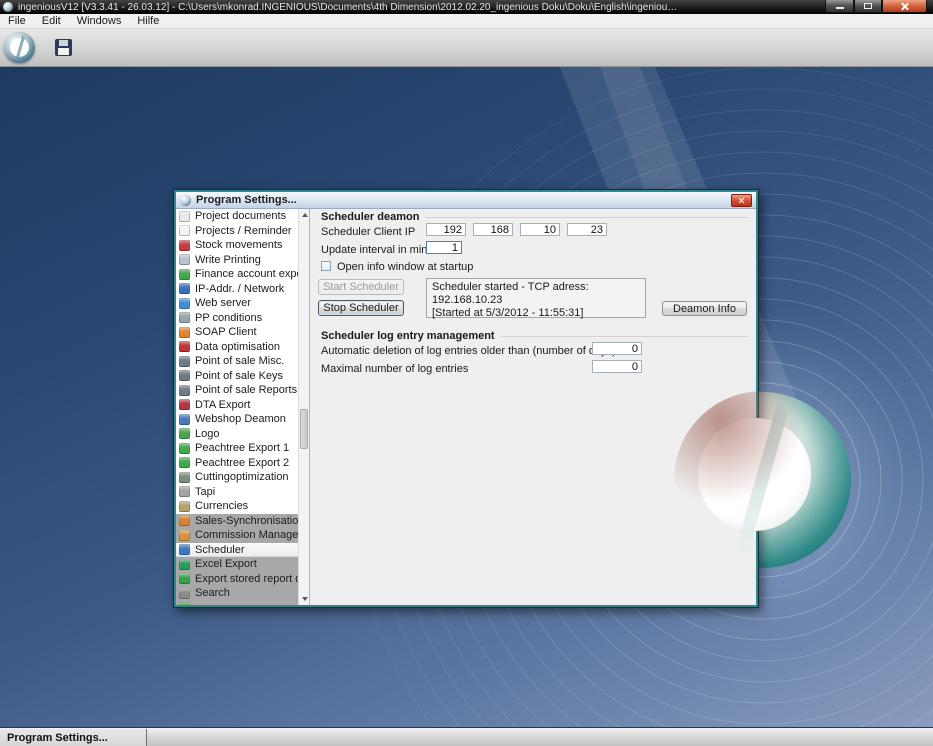 The width and height of the screenshot is (933, 746). What do you see at coordinates (368, 232) in the screenshot?
I see `client-ip-label: Scheduler Client IP` at bounding box center [368, 232].